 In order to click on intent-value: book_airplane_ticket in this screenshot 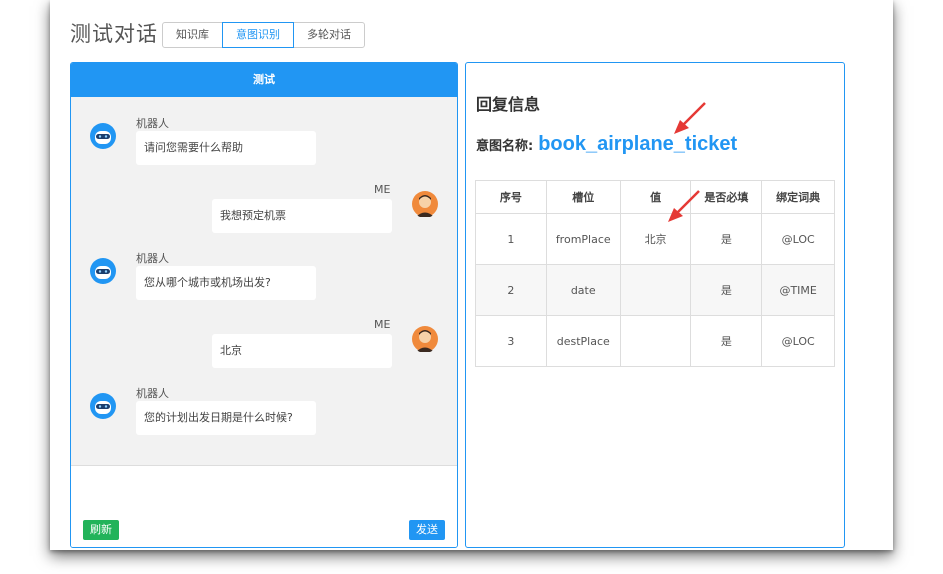, I will do `click(638, 144)`.